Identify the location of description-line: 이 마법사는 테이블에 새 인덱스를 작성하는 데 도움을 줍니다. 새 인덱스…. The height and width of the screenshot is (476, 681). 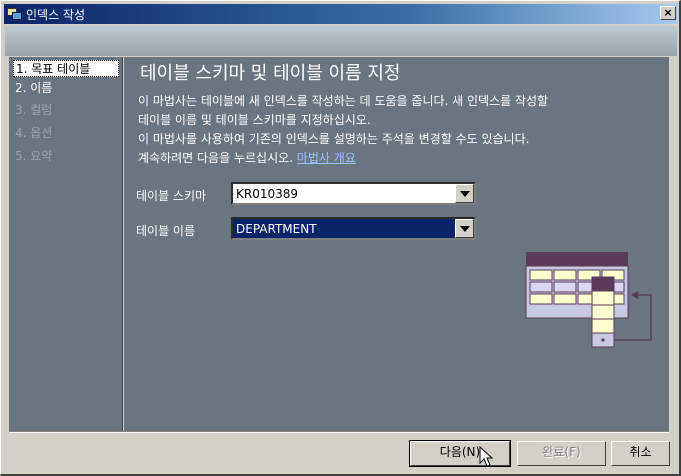
(343, 101).